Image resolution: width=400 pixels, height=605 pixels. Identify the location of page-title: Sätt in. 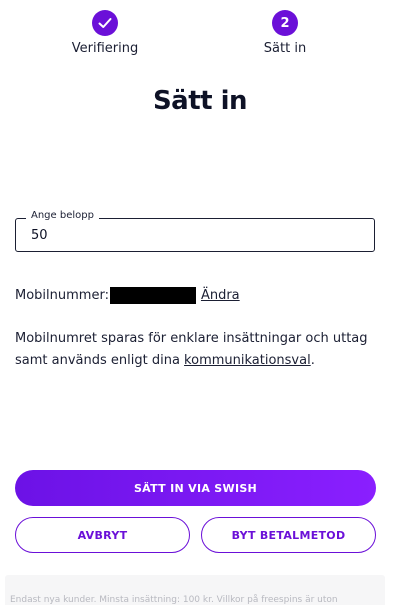
(200, 101).